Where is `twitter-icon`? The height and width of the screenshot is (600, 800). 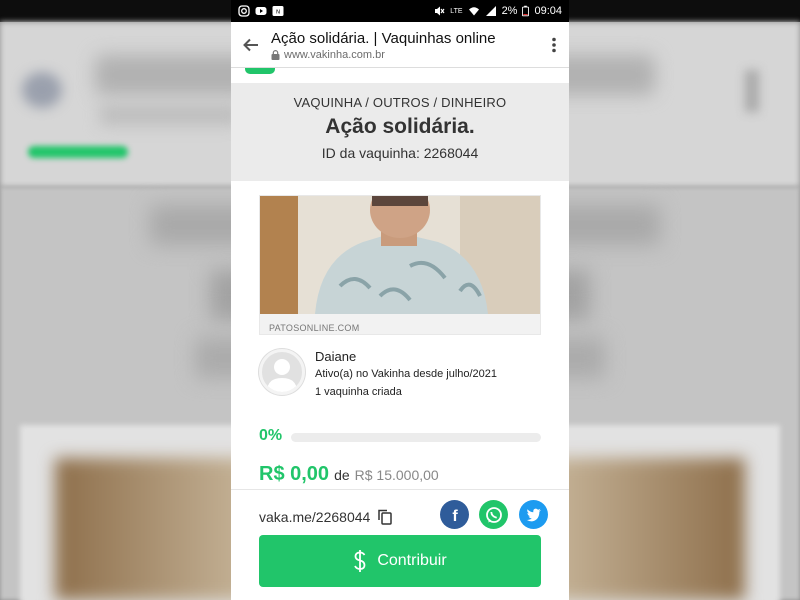 twitter-icon is located at coordinates (533, 514).